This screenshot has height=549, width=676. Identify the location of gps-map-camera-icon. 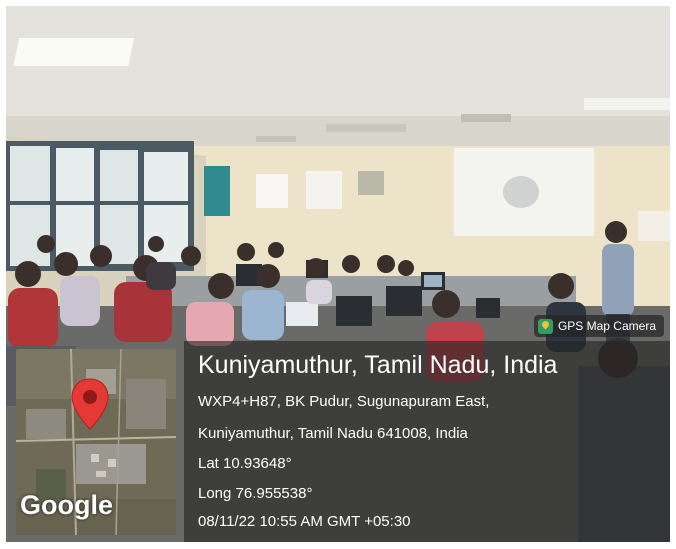
(545, 326).